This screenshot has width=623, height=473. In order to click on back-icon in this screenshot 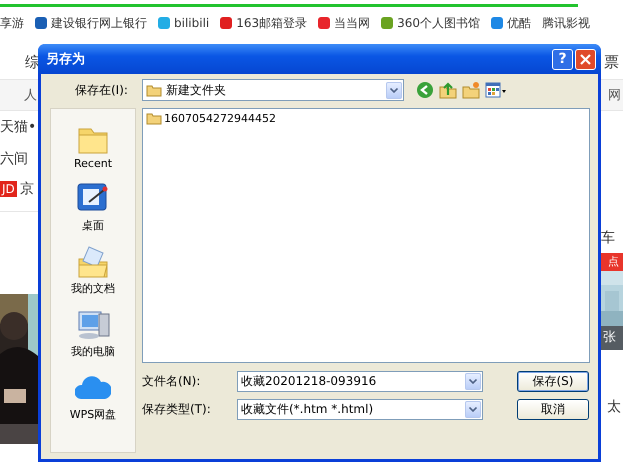, I will do `click(425, 90)`.